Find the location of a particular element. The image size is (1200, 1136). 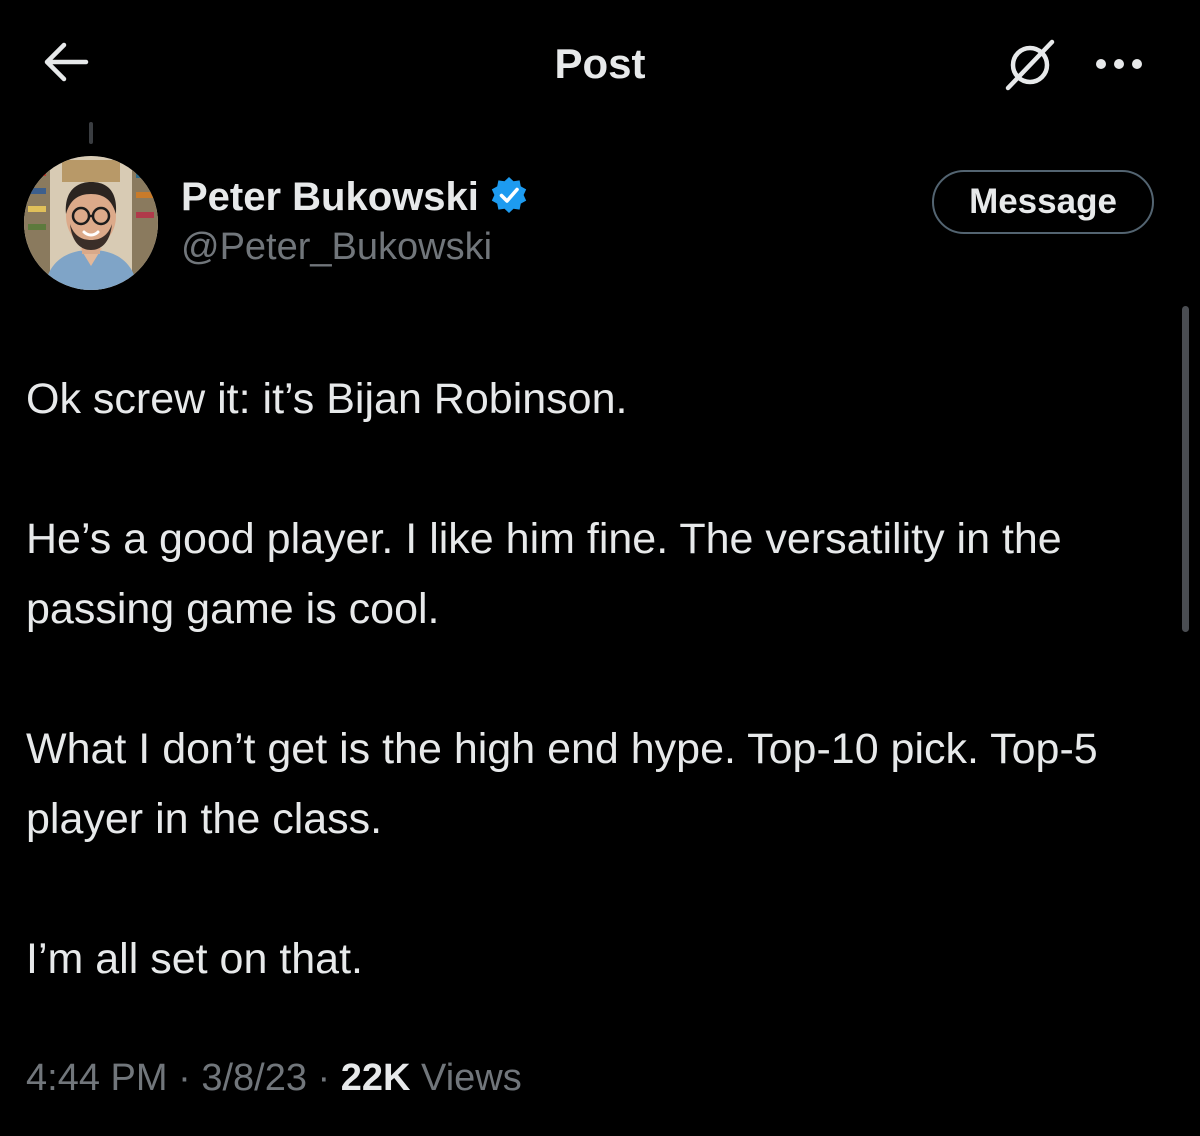

post-time: 4:44 PM is located at coordinates (97, 1078).